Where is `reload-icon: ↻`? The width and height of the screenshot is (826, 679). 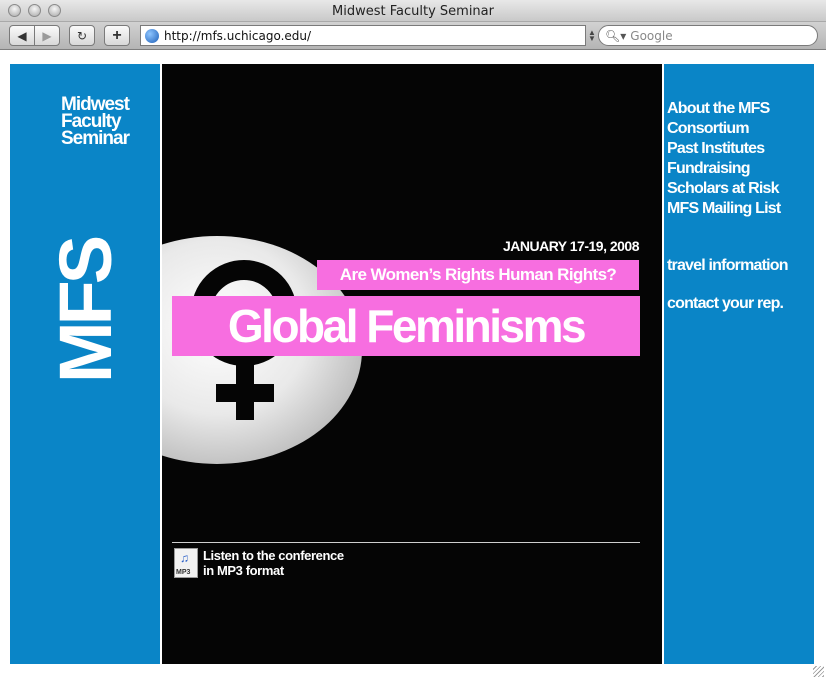
reload-icon: ↻ is located at coordinates (82, 35).